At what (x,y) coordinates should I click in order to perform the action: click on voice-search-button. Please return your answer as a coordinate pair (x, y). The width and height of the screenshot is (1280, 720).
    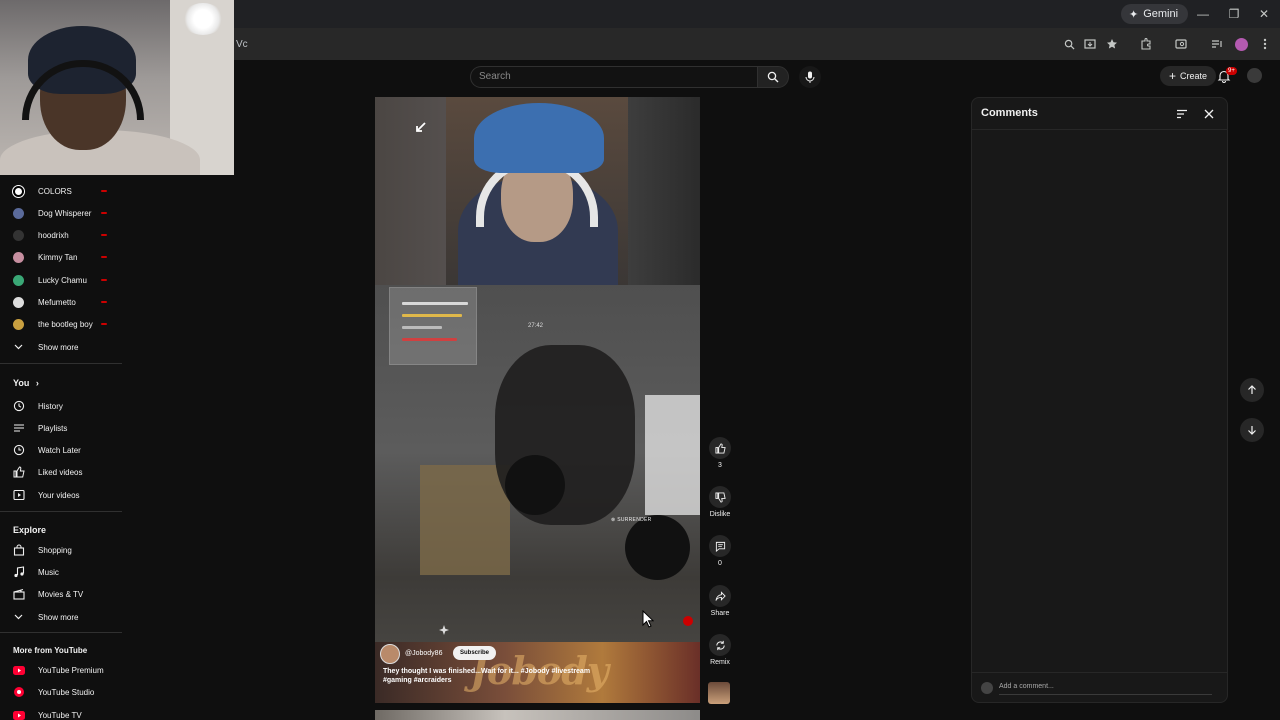
    Looking at the image, I should click on (810, 77).